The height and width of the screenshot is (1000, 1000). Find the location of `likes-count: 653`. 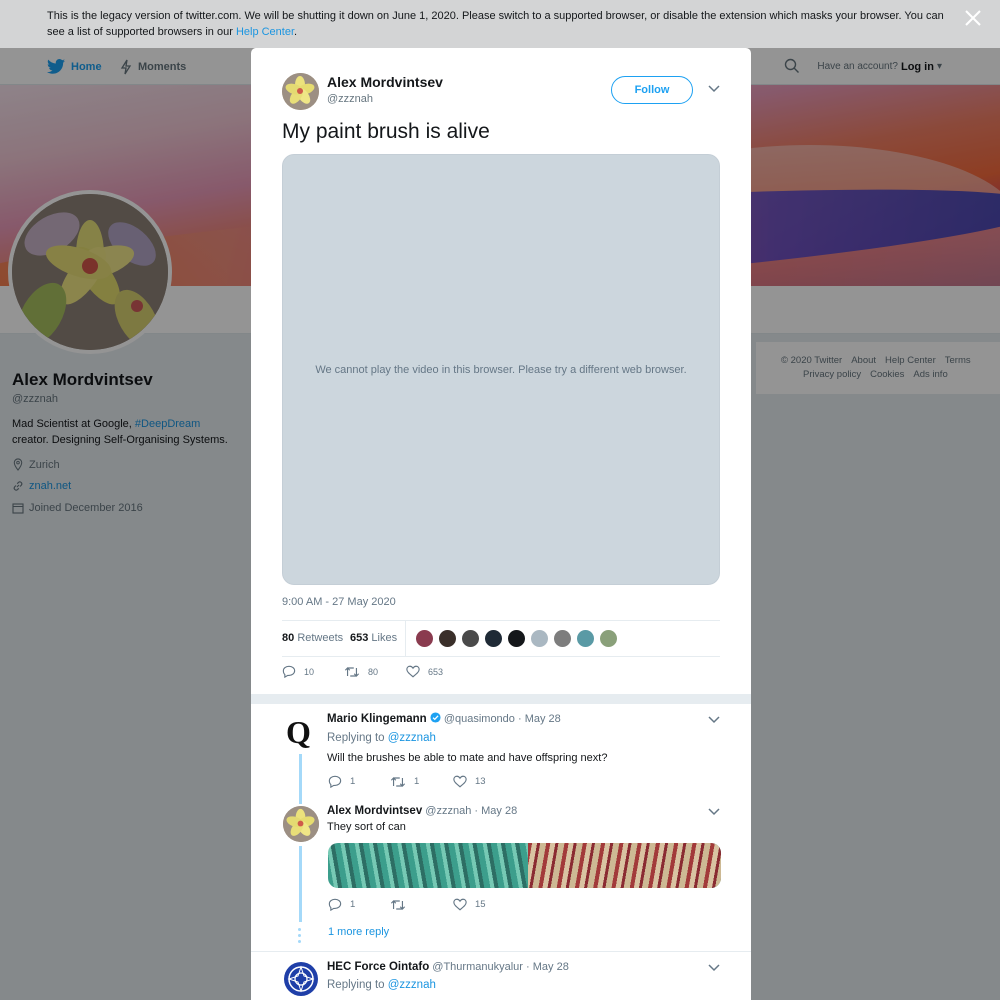

likes-count: 653 is located at coordinates (359, 638).